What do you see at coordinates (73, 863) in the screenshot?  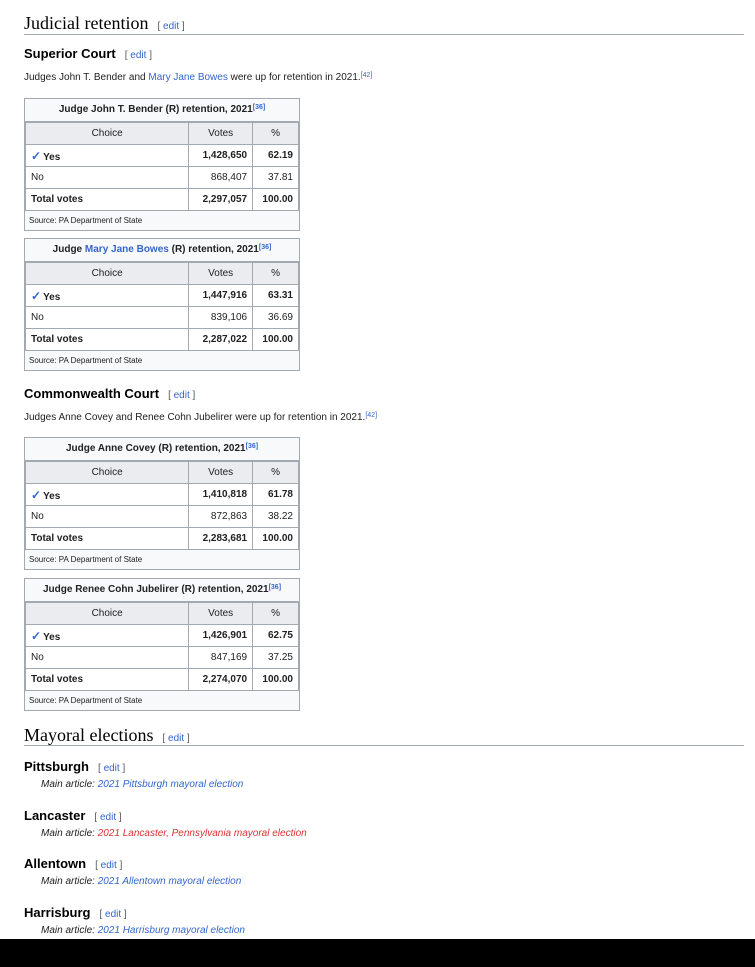 I see `subheading-allentown: Allentown[ edit ]` at bounding box center [73, 863].